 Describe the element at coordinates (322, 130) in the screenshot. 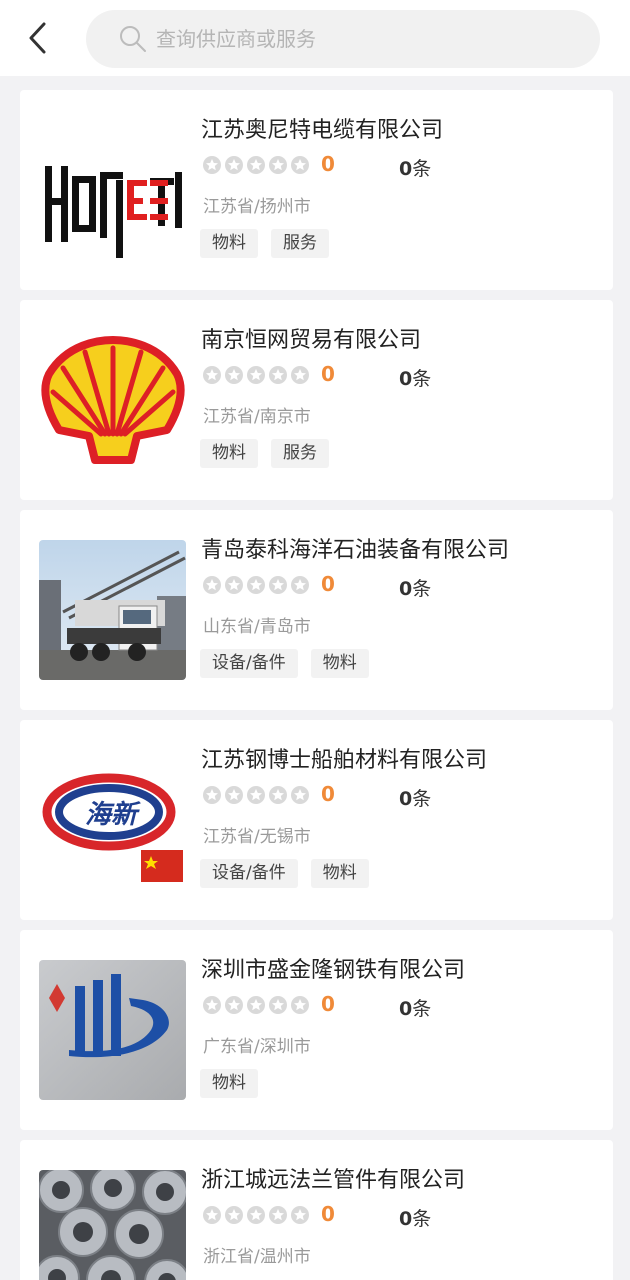

I see `supplier-name: 江苏奥尼特电缆有限公司` at that location.